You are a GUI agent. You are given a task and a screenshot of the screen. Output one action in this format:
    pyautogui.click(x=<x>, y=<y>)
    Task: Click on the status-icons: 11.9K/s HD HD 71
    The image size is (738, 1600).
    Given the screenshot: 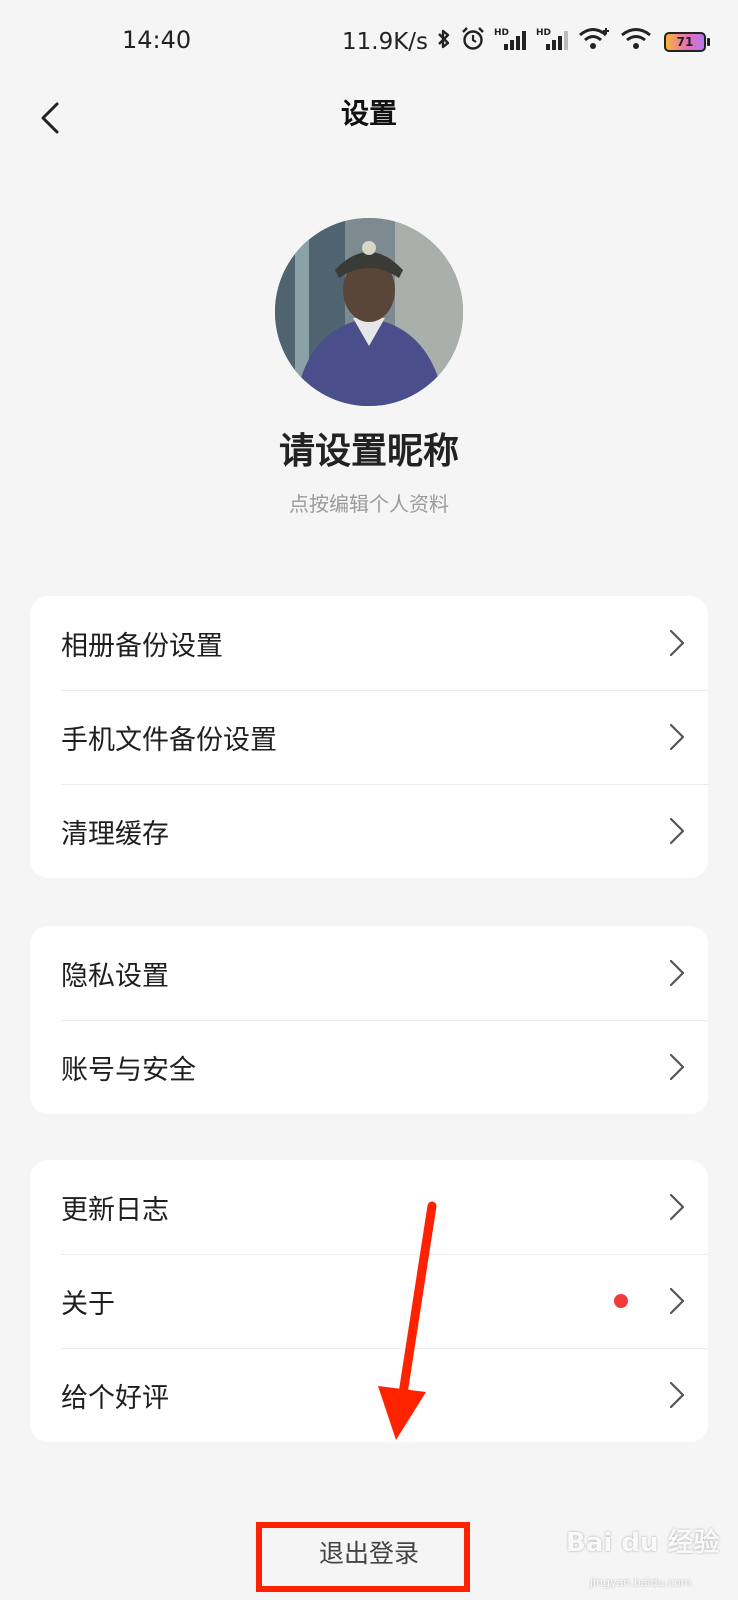 What is the action you would take?
    pyautogui.click(x=526, y=42)
    